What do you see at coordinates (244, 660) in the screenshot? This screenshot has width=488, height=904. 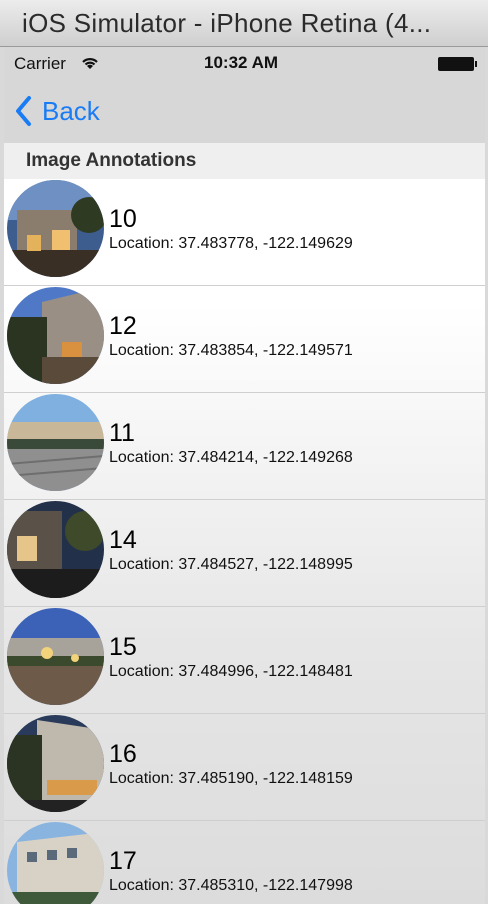 I see `list-item: 15 Location: 37.484996, -122.148481` at bounding box center [244, 660].